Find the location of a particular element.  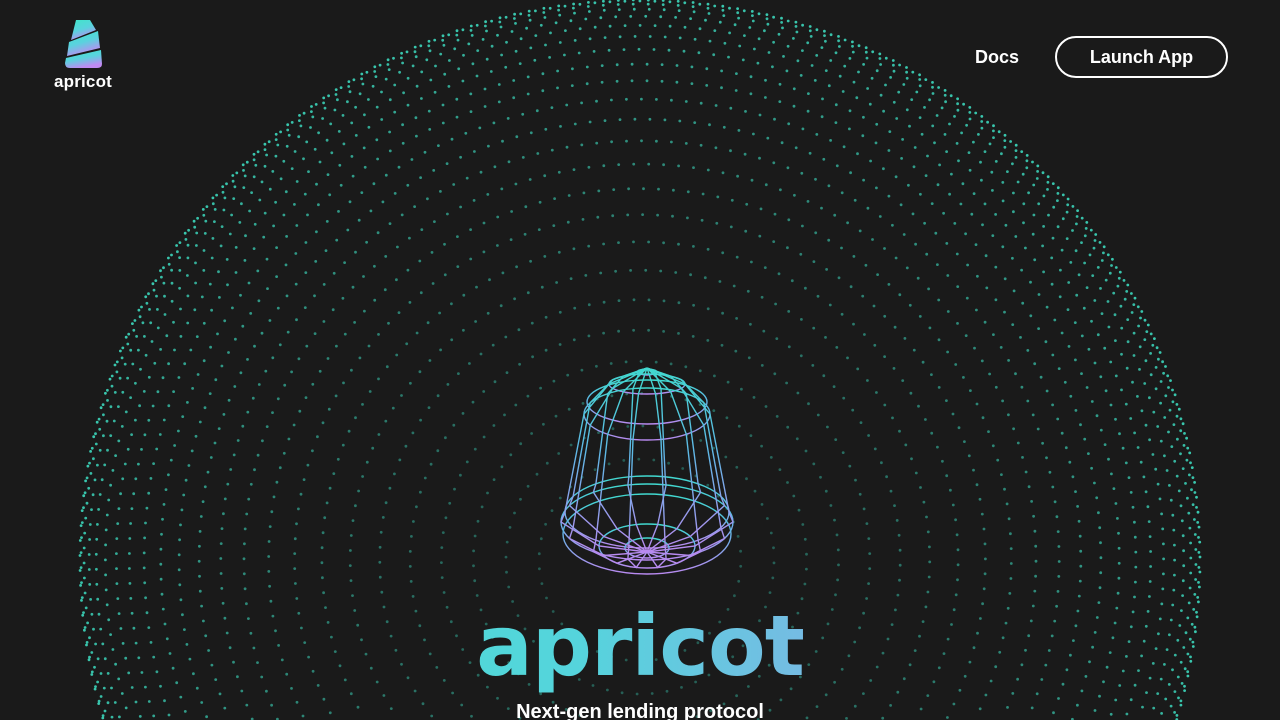

hero-title: apricot is located at coordinates (640, 646).